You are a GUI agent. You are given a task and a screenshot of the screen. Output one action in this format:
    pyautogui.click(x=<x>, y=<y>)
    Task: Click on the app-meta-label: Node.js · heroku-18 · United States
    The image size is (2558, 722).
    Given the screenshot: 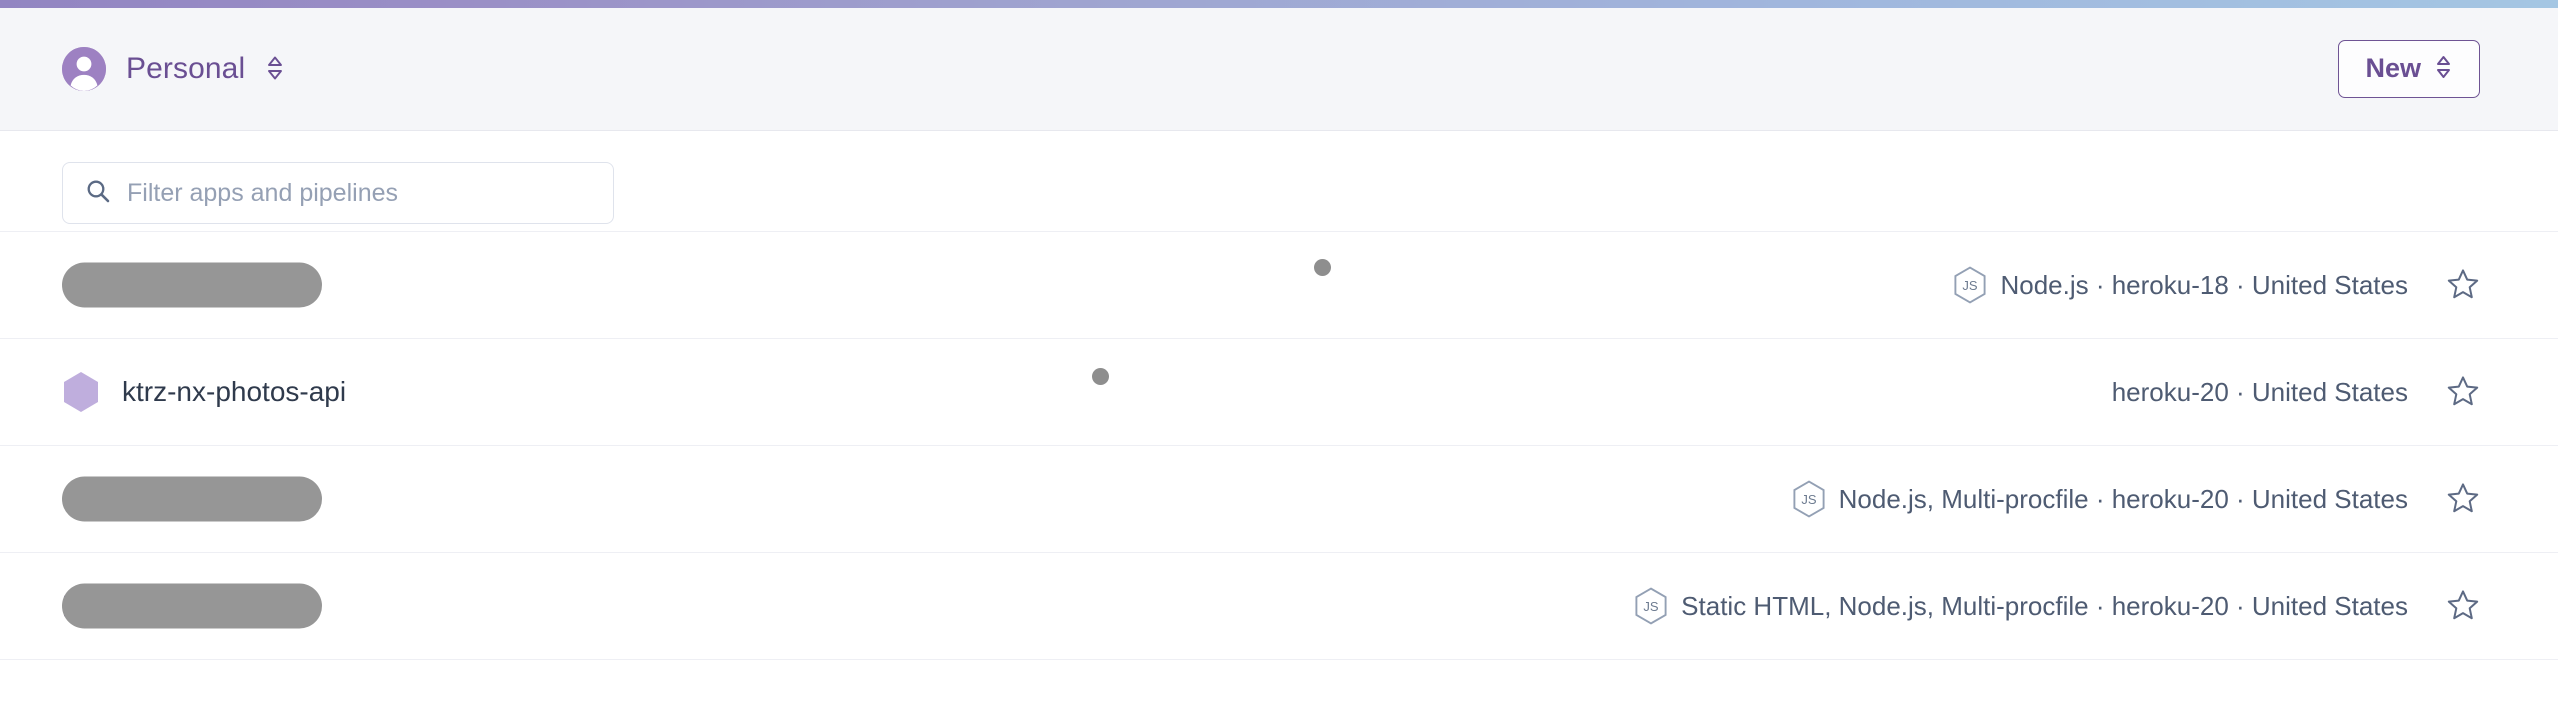 What is the action you would take?
    pyautogui.click(x=2204, y=284)
    